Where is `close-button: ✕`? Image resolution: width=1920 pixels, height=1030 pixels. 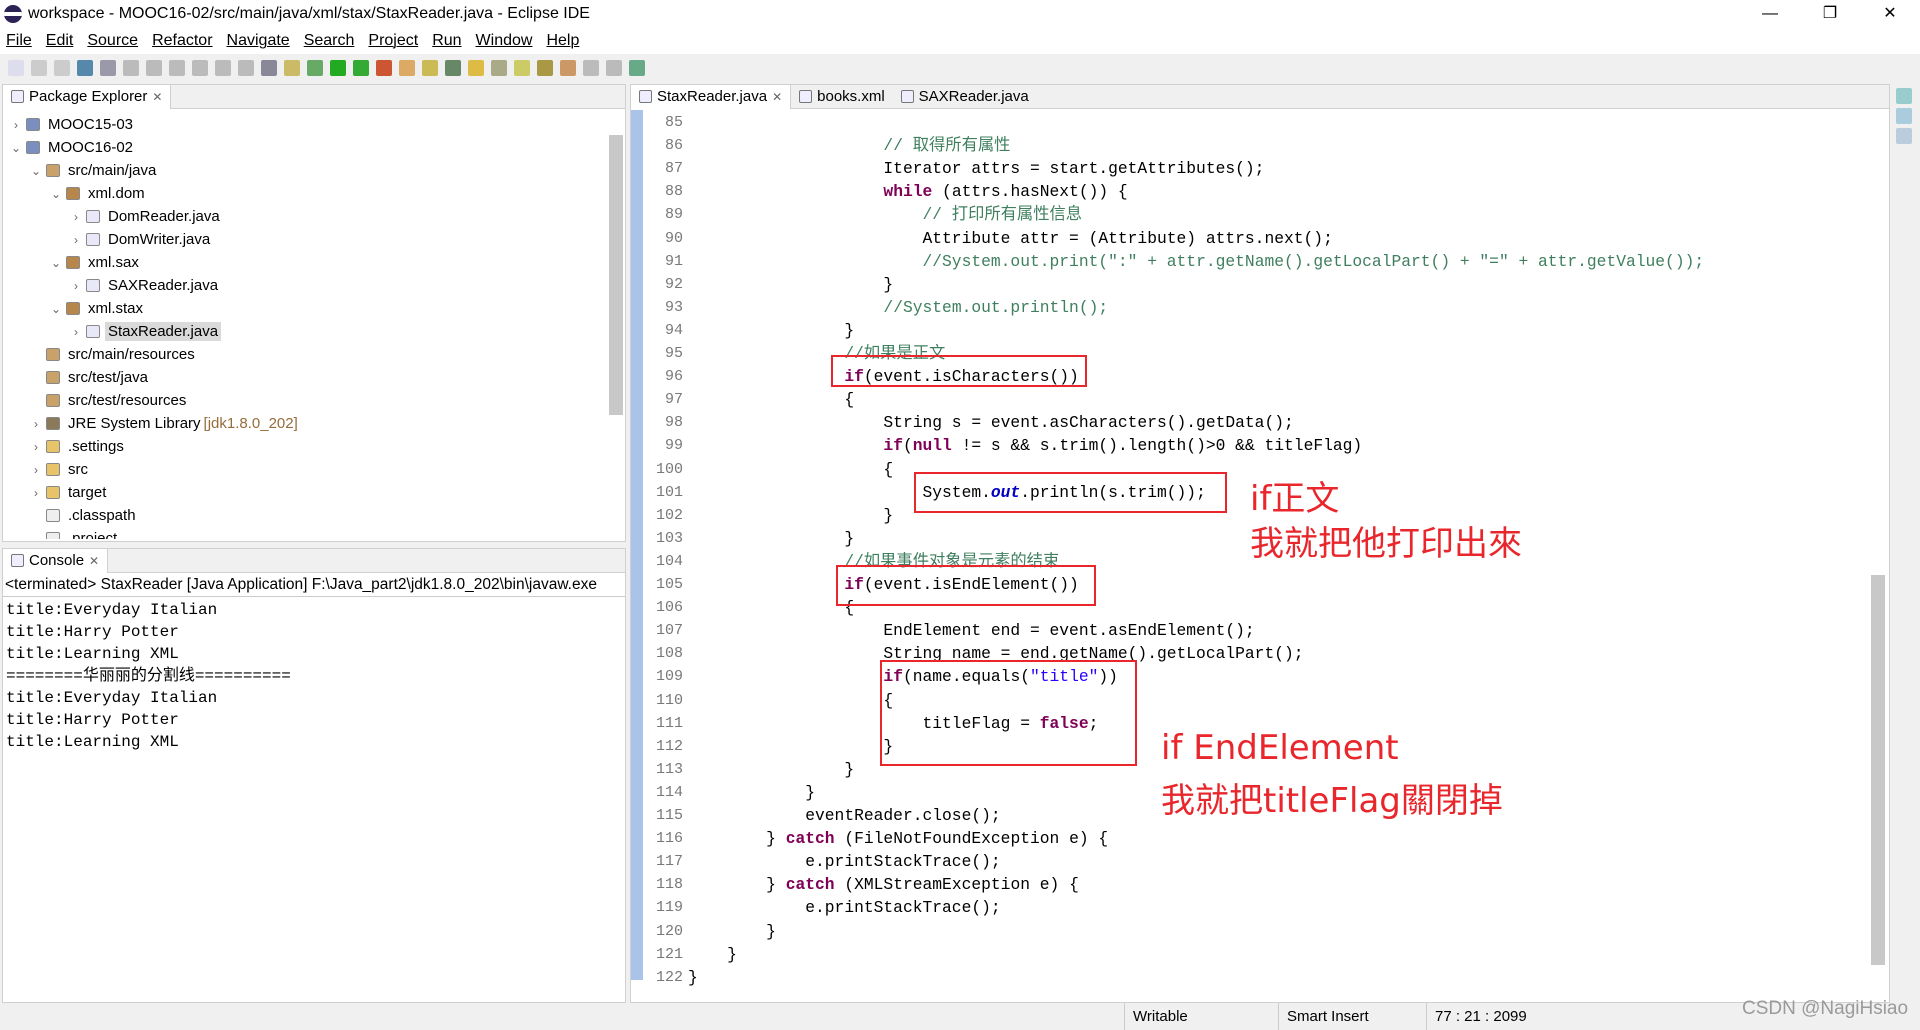 close-button: ✕ is located at coordinates (1890, 14).